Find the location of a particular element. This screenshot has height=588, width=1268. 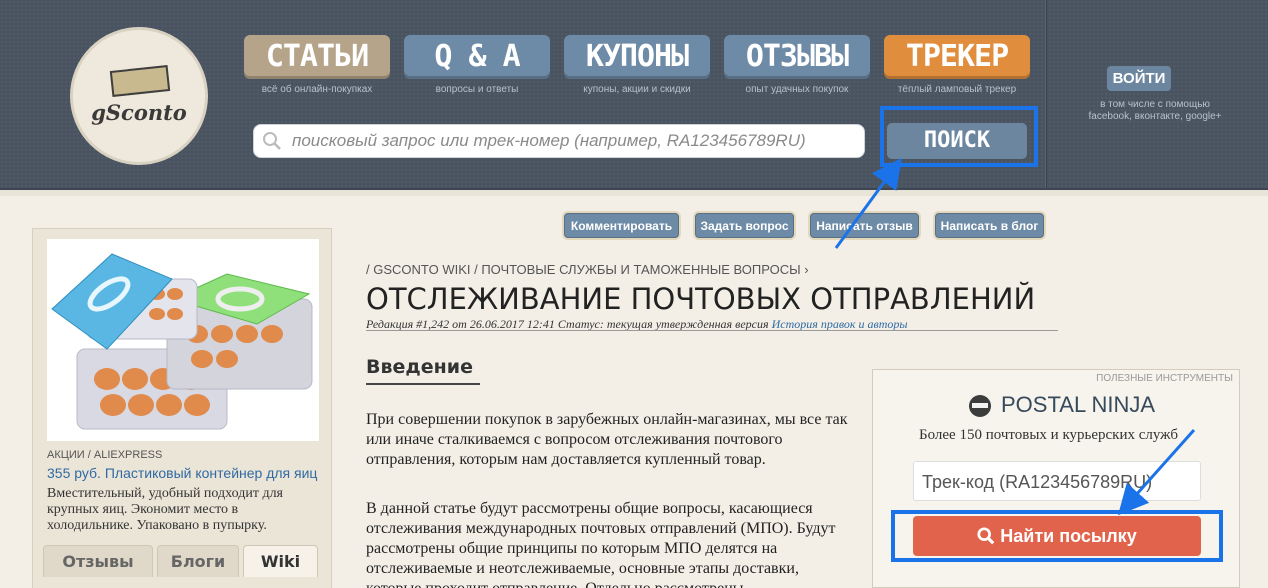

comment-button: Комментировать is located at coordinates (621, 225).